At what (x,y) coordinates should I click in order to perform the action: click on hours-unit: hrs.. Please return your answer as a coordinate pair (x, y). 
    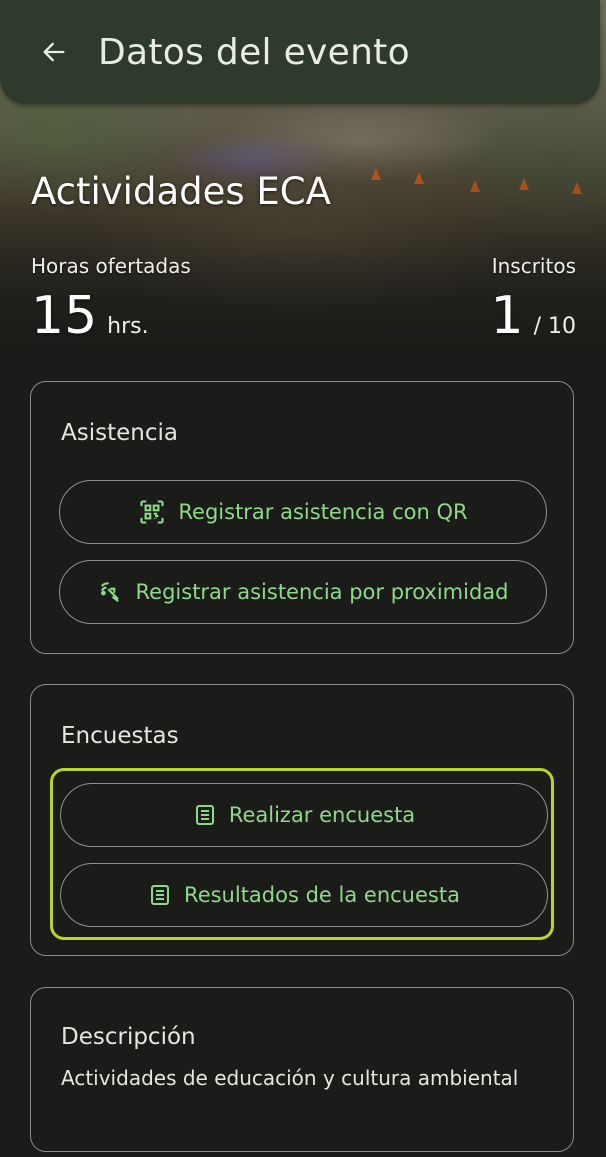
    Looking at the image, I should click on (128, 326).